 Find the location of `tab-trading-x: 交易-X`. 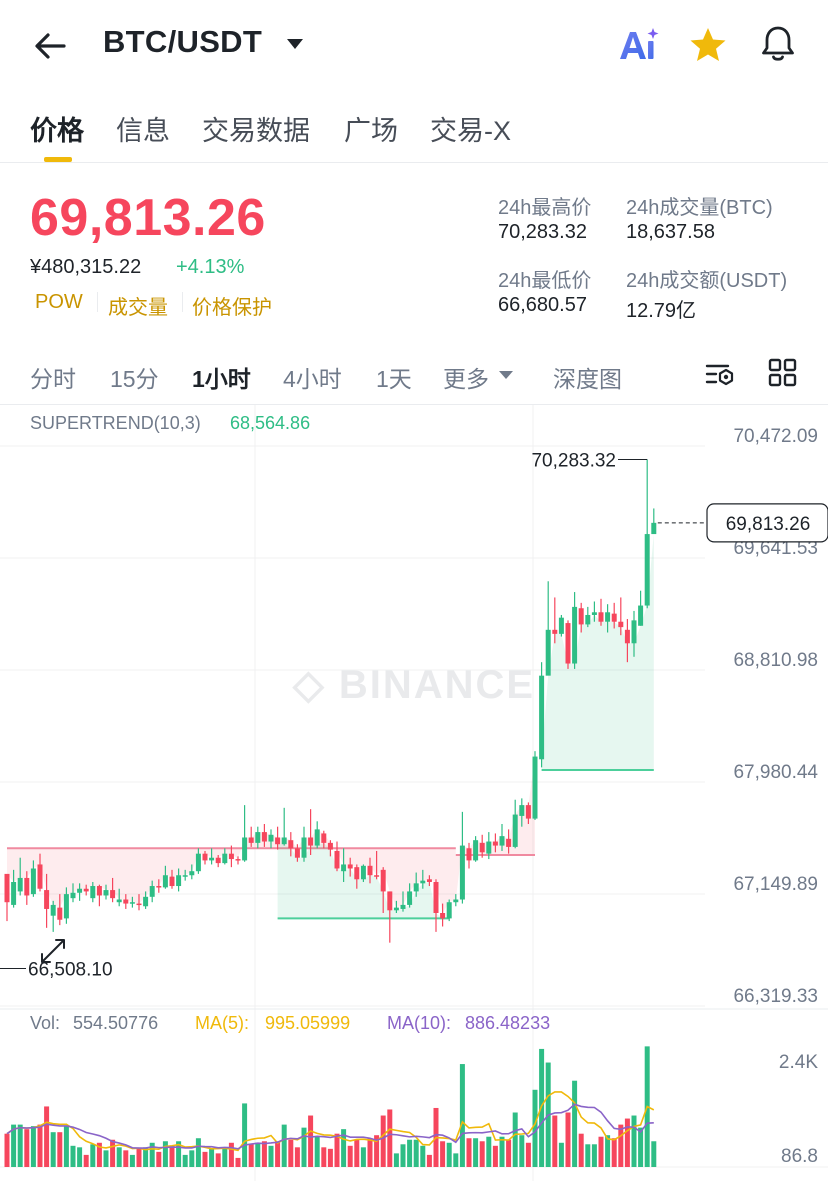

tab-trading-x: 交易-X is located at coordinates (470, 128).